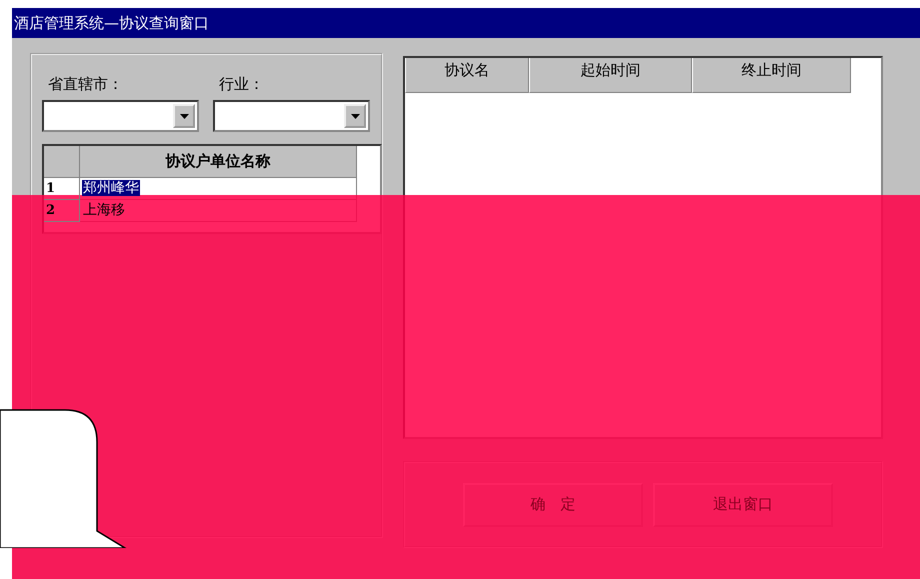 The image size is (920, 579). I want to click on column-header: 起始时间, so click(610, 75).